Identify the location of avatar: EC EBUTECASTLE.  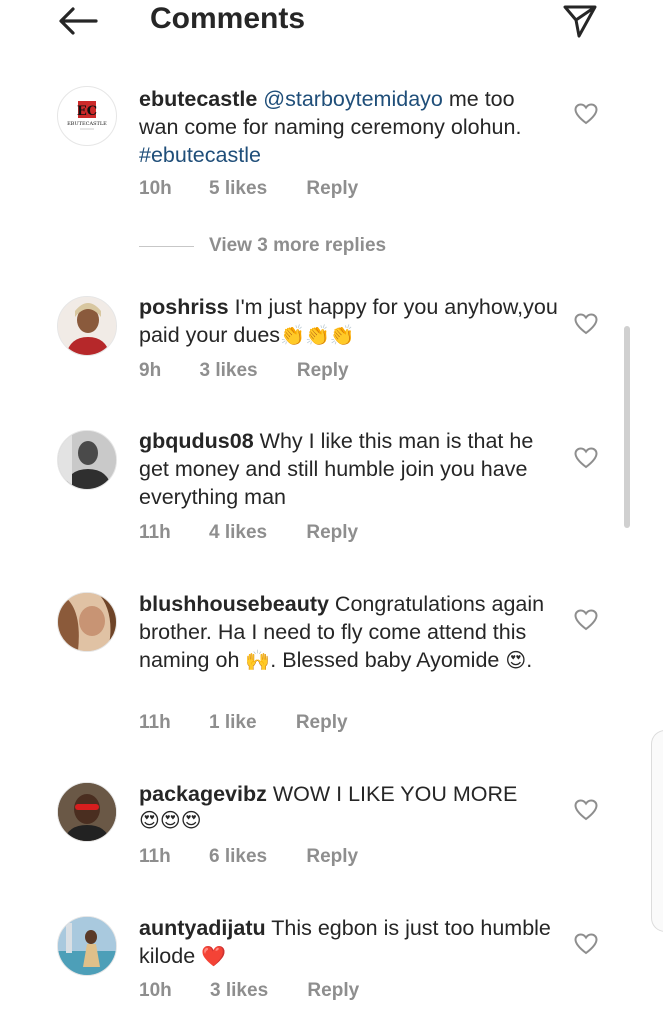
(87, 116).